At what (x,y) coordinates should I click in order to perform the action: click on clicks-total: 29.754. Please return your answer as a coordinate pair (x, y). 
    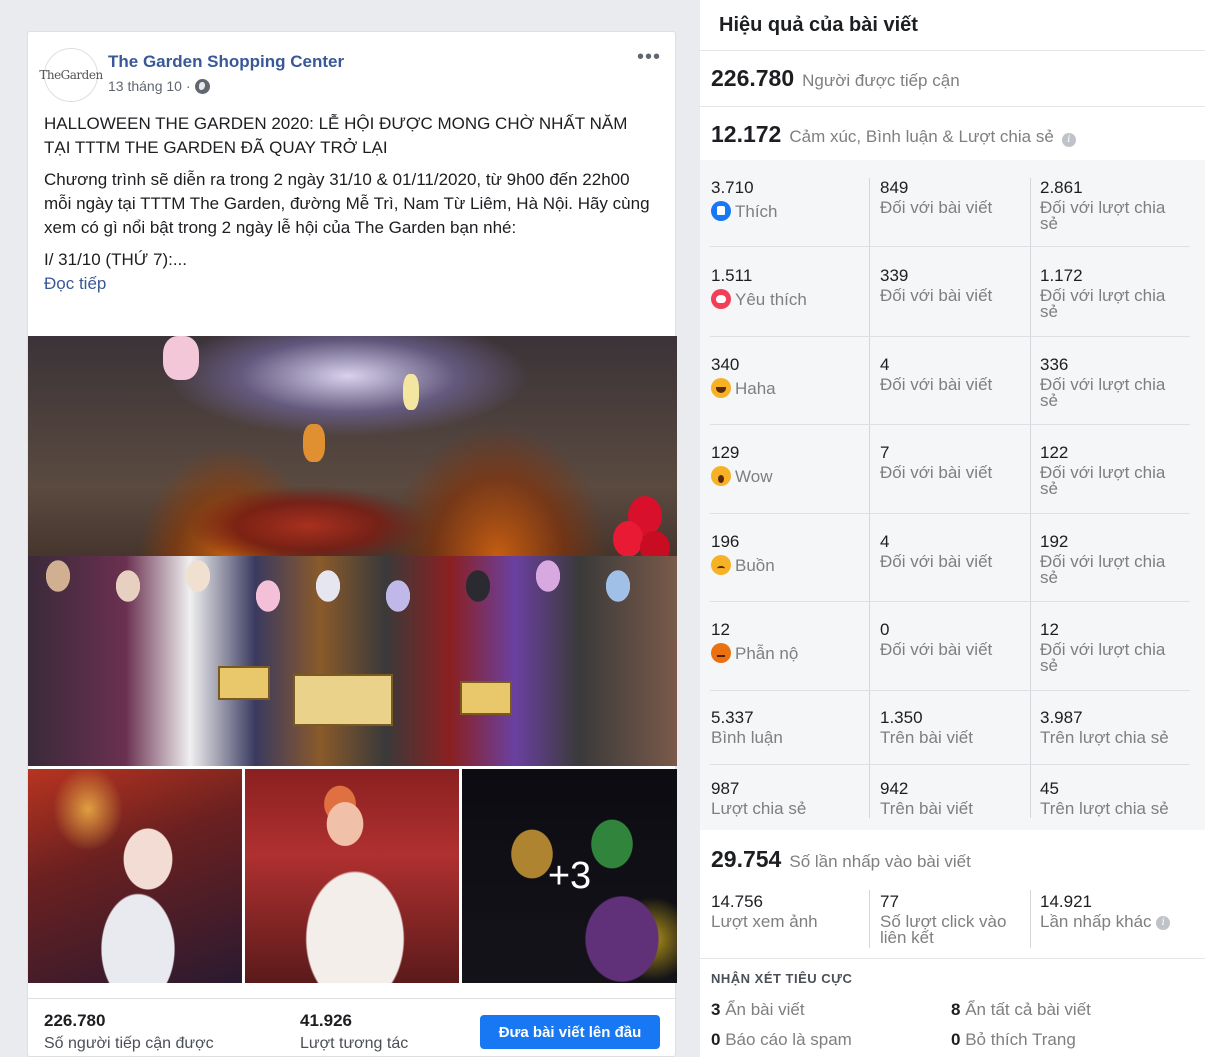
    Looking at the image, I should click on (746, 859).